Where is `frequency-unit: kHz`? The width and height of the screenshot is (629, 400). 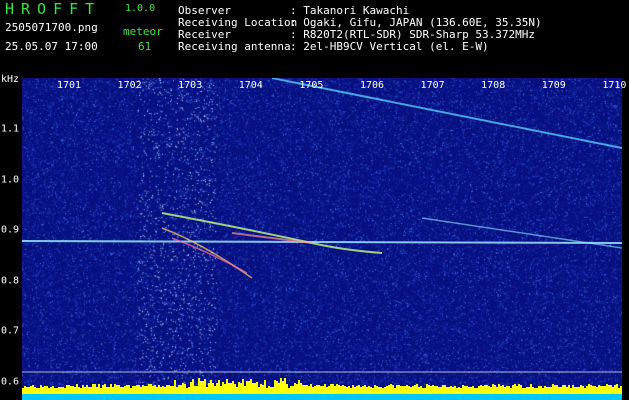 frequency-unit: kHz is located at coordinates (10, 79).